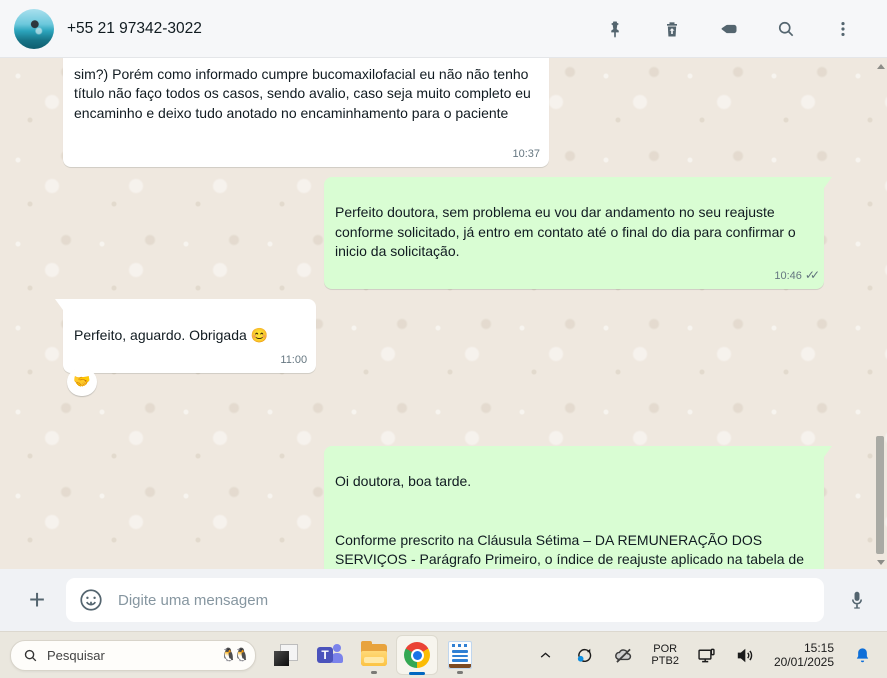 This screenshot has width=887, height=678. Describe the element at coordinates (76, 655) in the screenshot. I see `search-label: Pesquisar` at that location.